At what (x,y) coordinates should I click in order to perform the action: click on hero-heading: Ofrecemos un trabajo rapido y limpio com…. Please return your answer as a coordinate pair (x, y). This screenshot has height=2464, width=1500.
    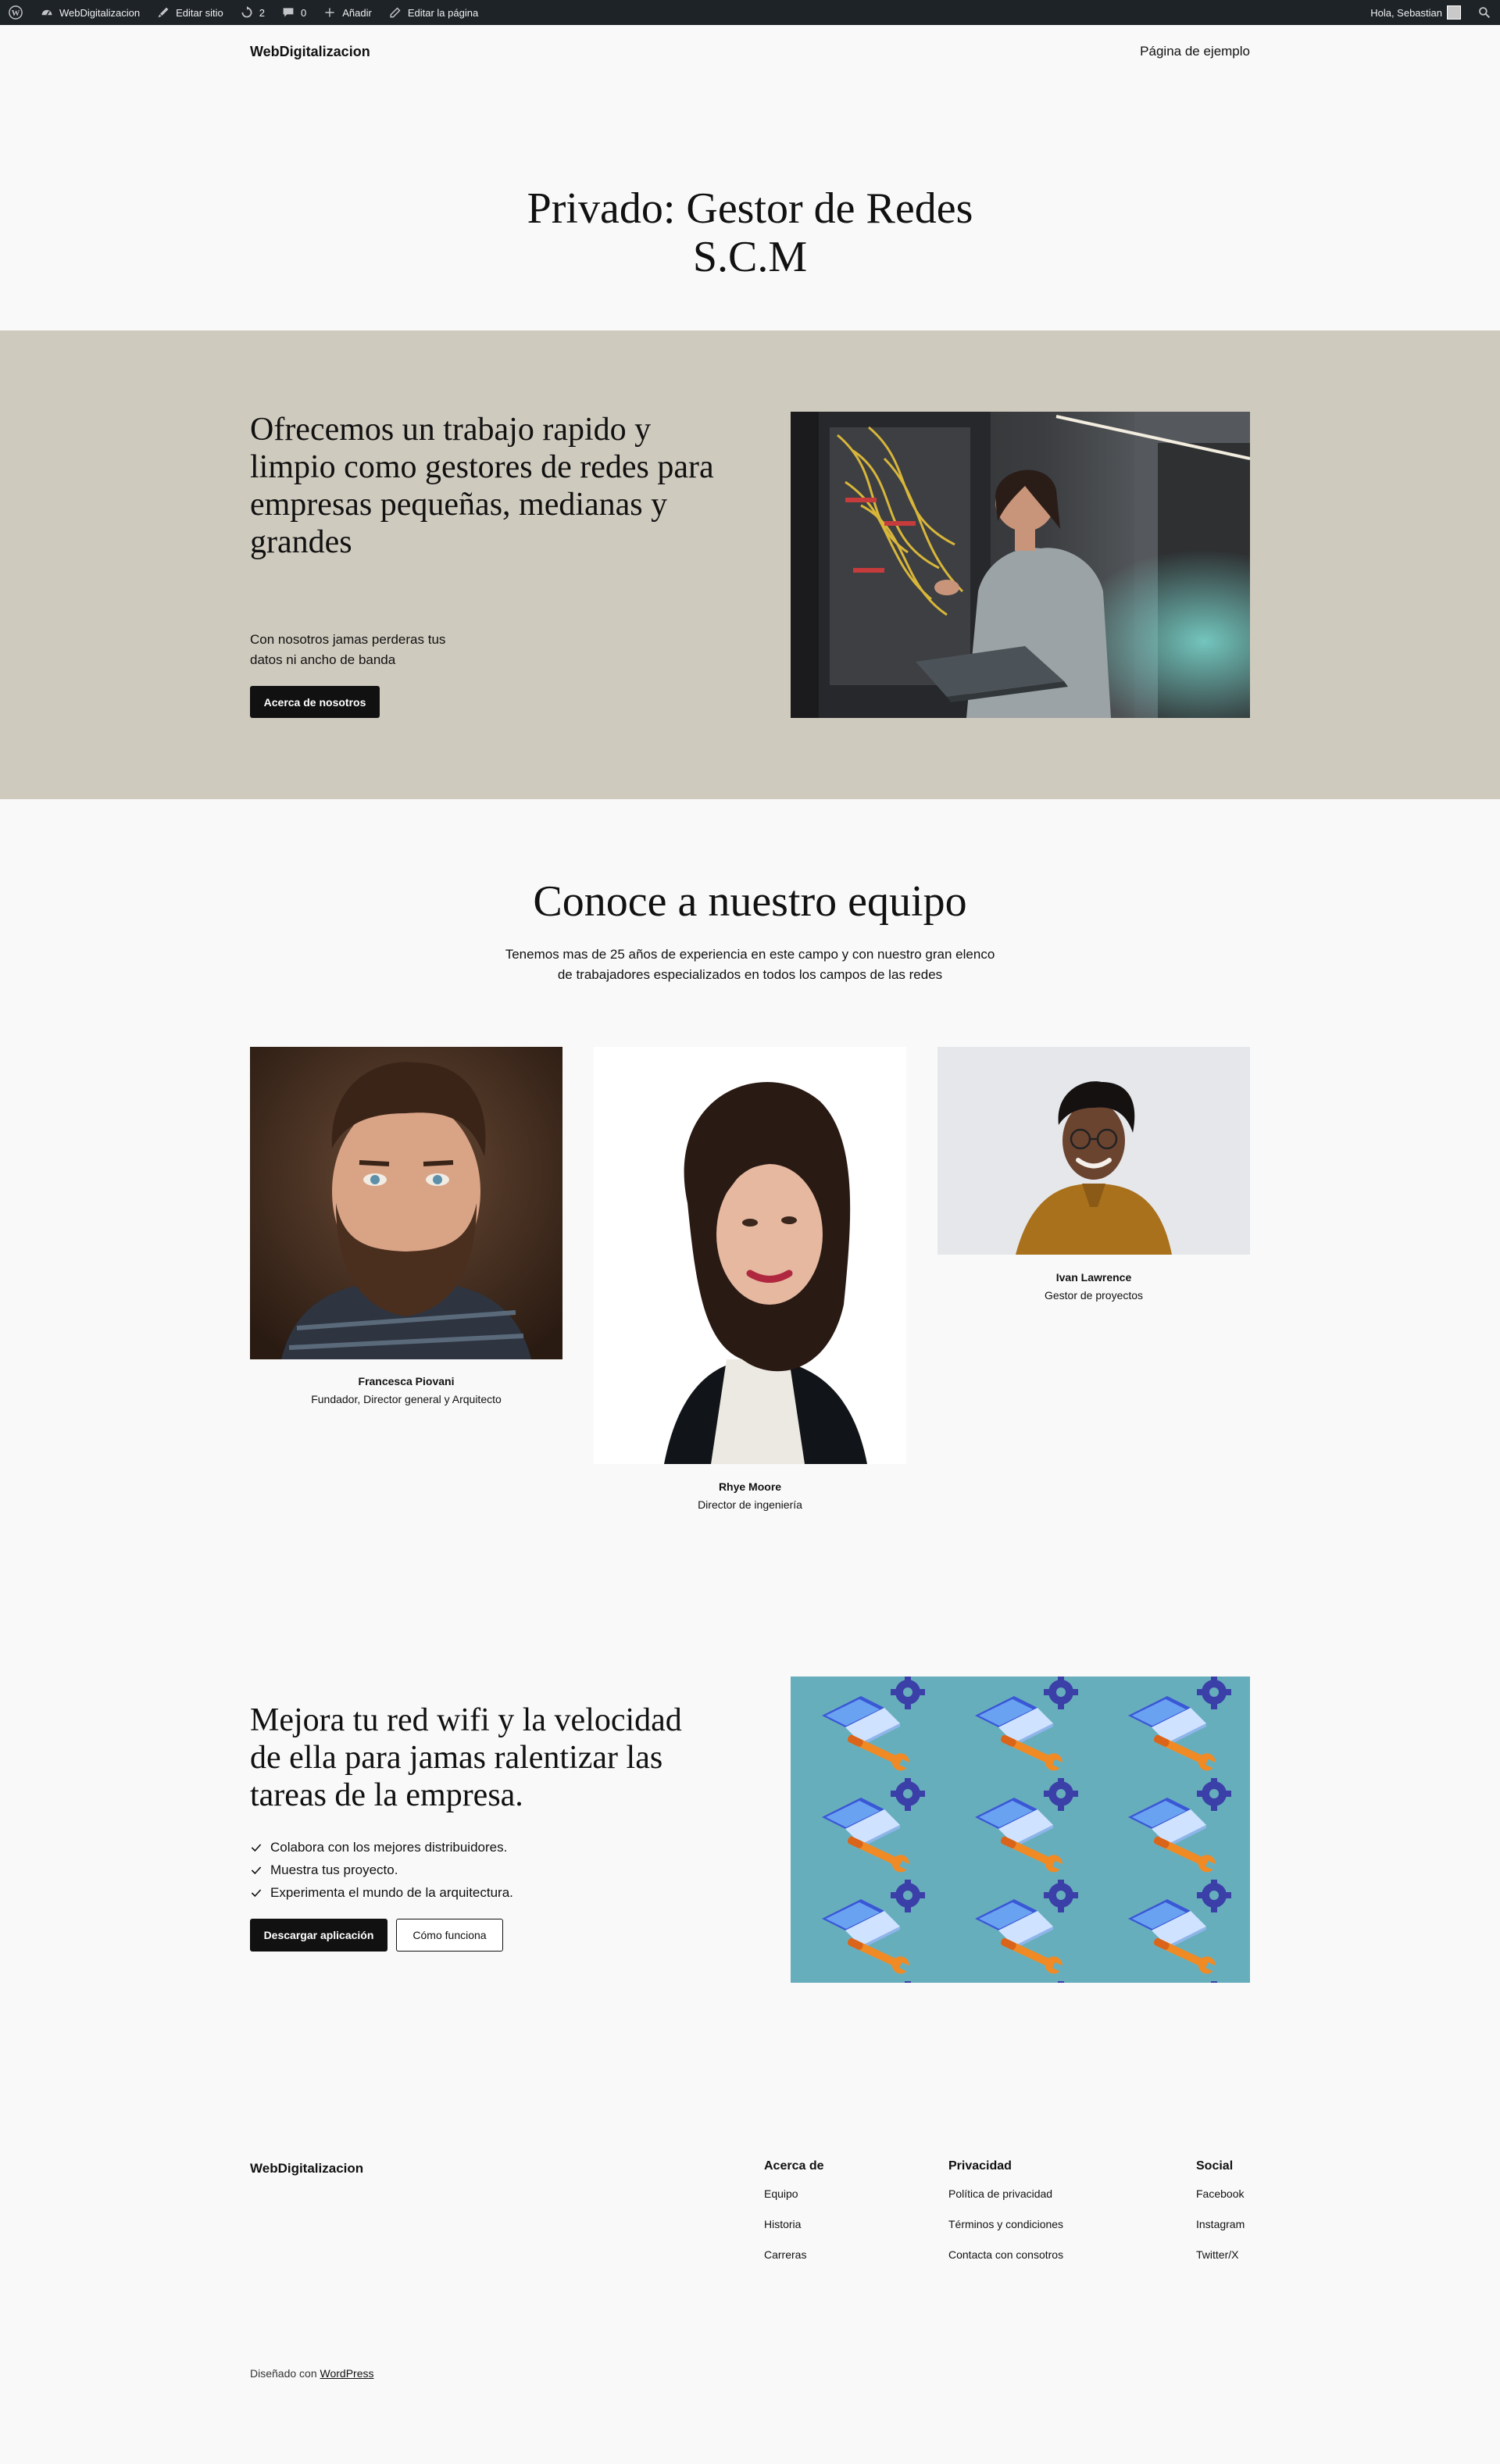
    Looking at the image, I should click on (482, 486).